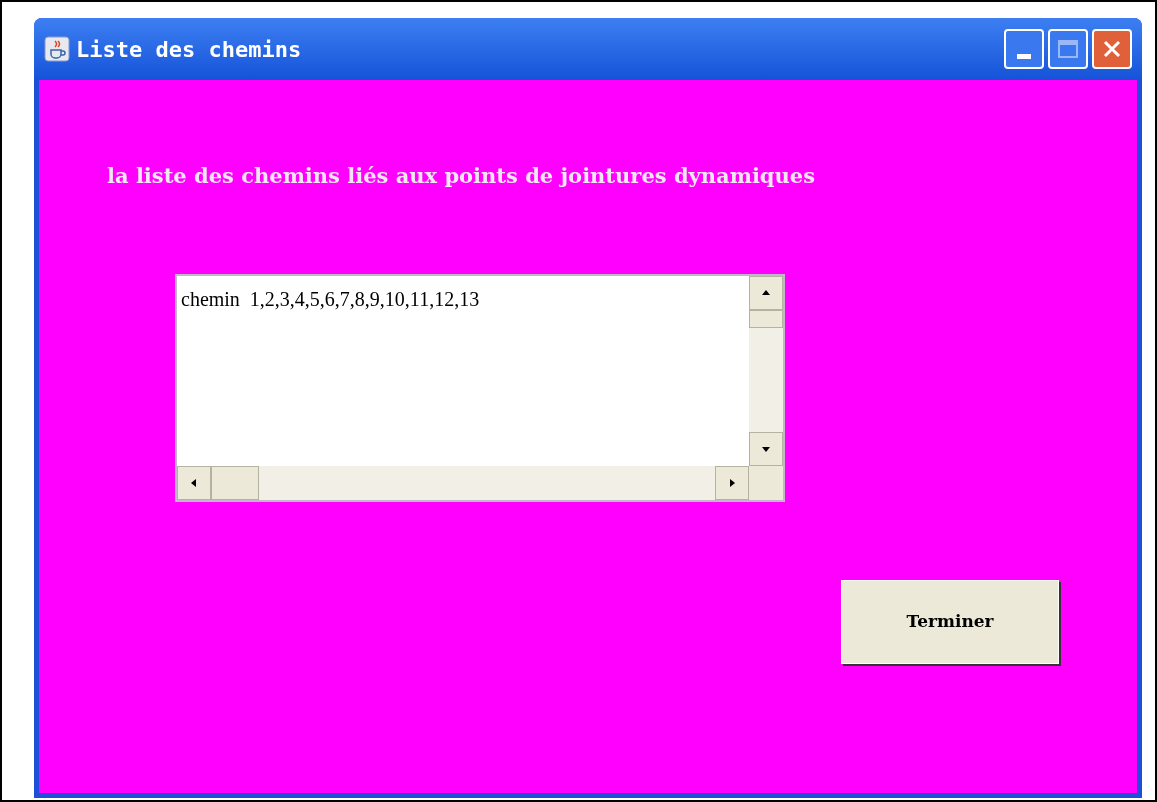 Image resolution: width=1157 pixels, height=802 pixels. I want to click on maximize-icon, so click(1068, 49).